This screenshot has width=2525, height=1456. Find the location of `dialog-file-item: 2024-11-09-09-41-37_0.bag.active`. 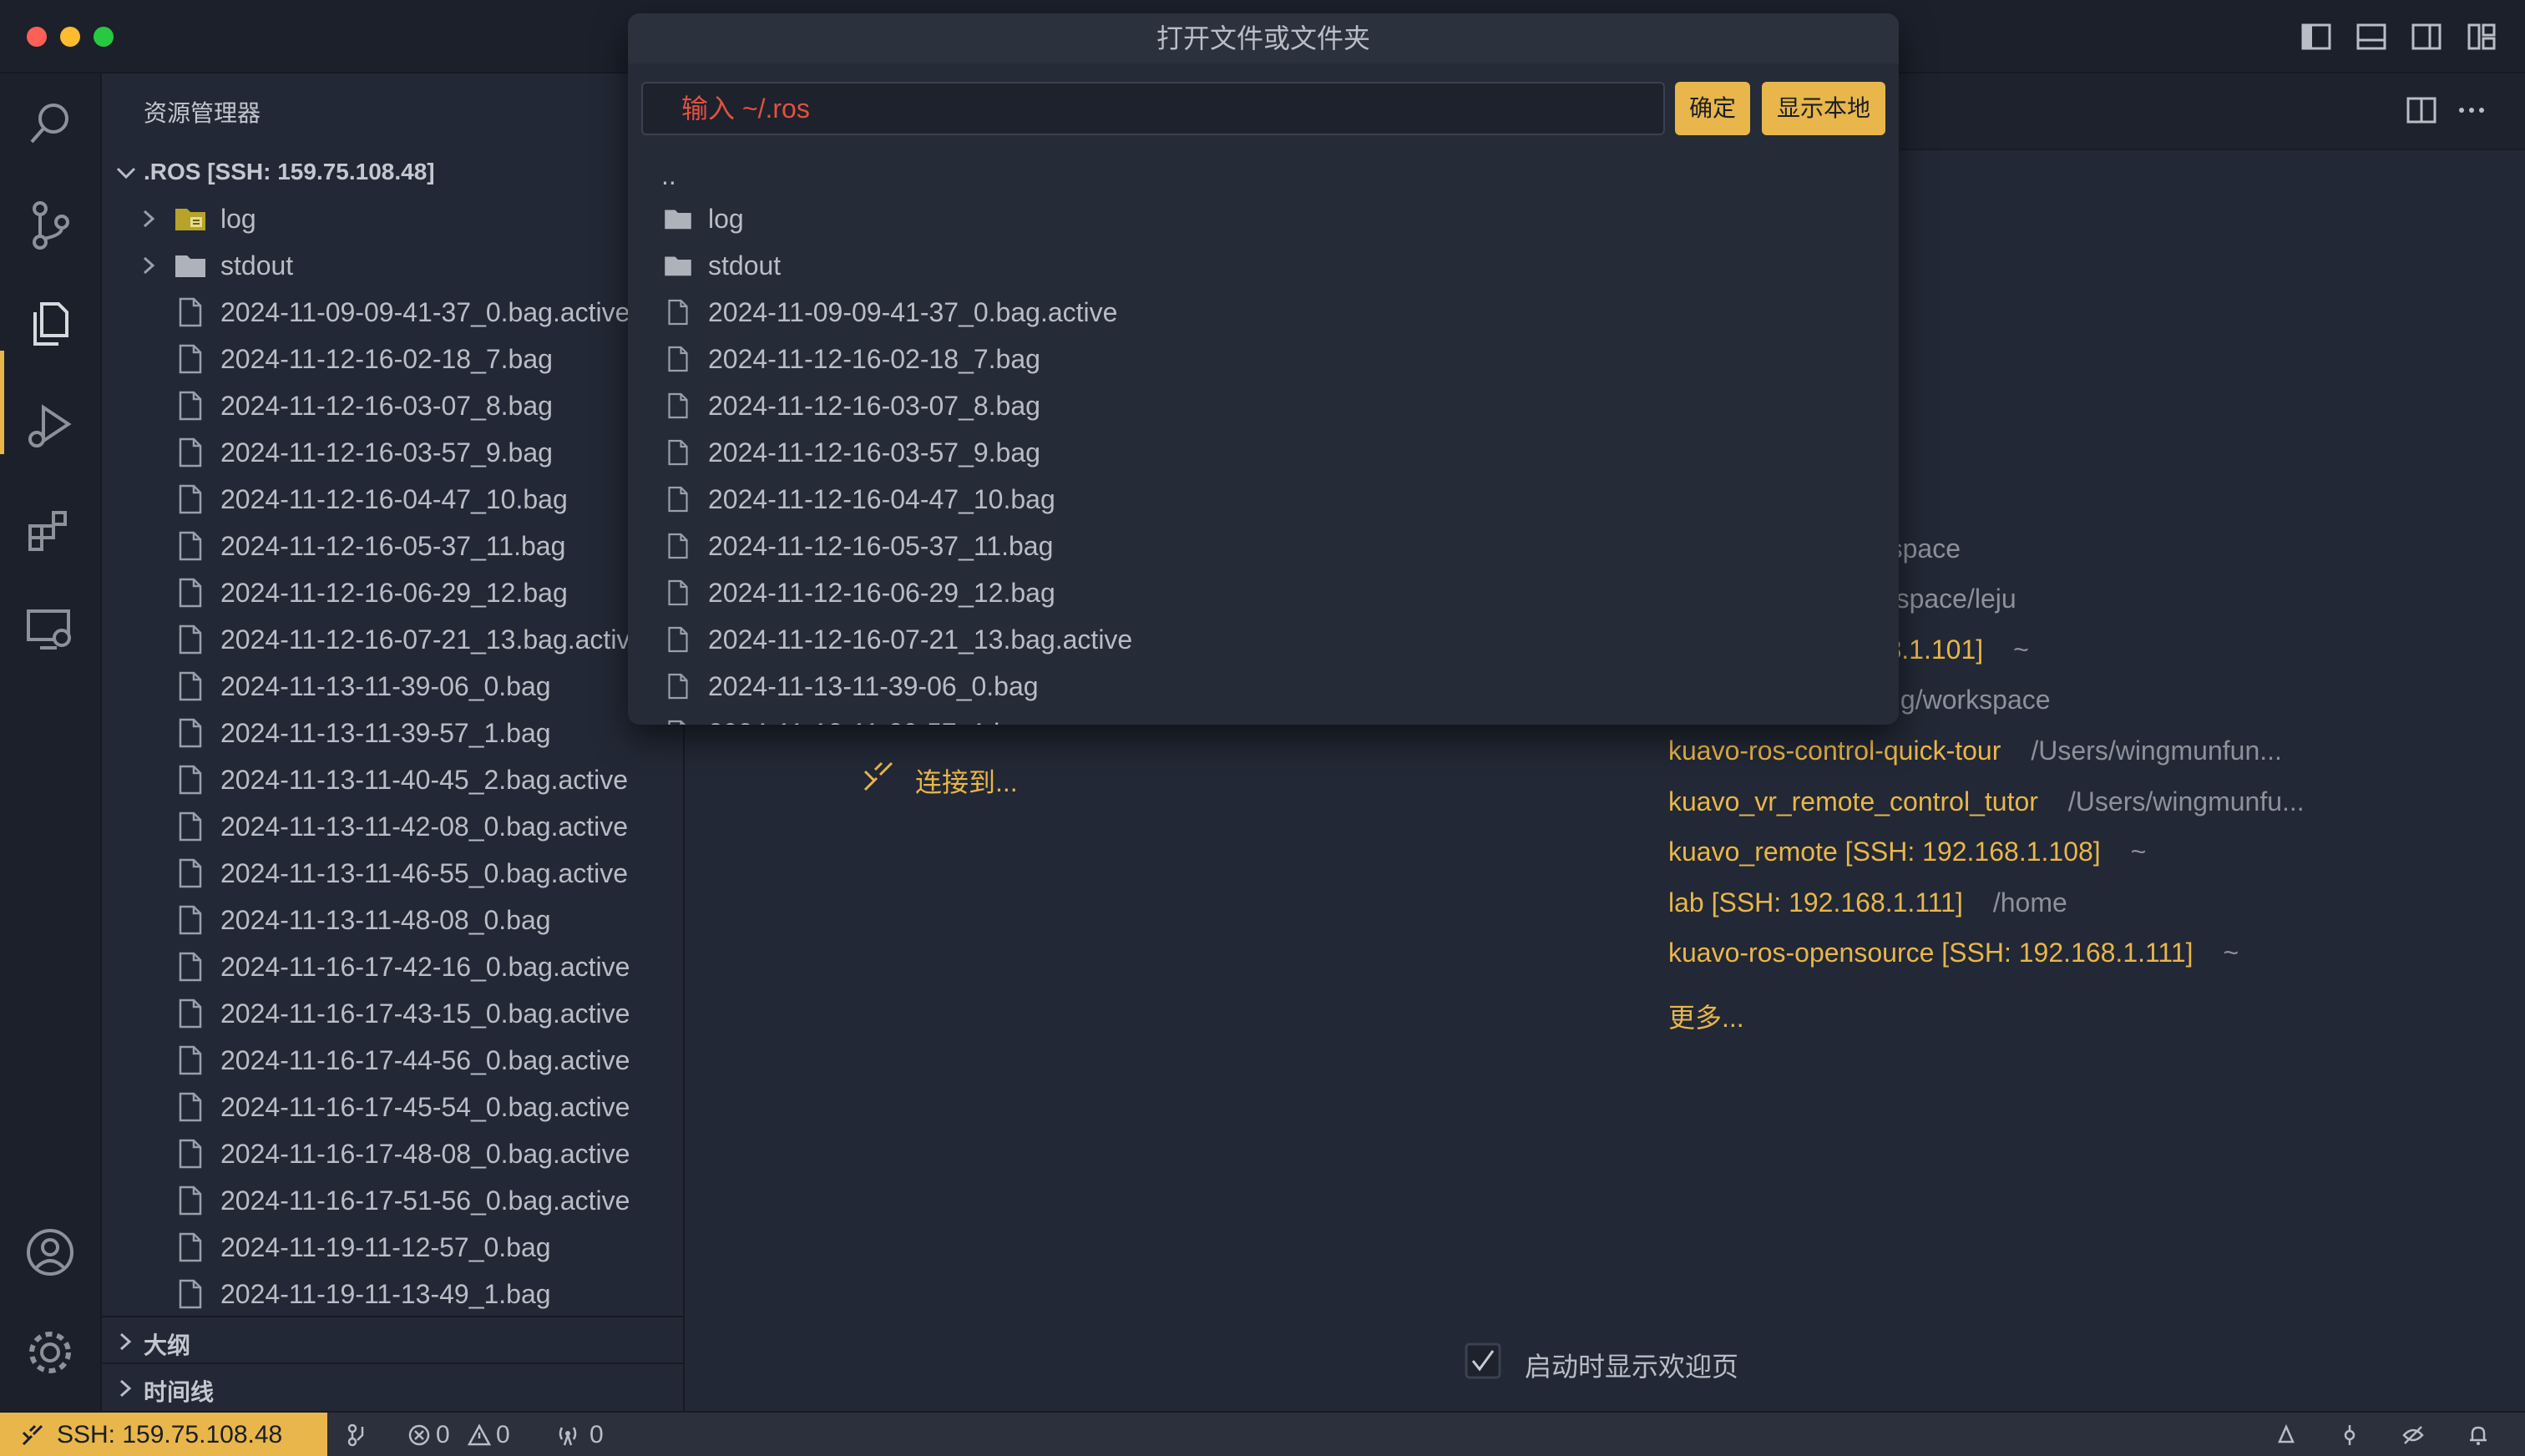

dialog-file-item: 2024-11-09-09-41-37_0.bag.active is located at coordinates (1263, 312).